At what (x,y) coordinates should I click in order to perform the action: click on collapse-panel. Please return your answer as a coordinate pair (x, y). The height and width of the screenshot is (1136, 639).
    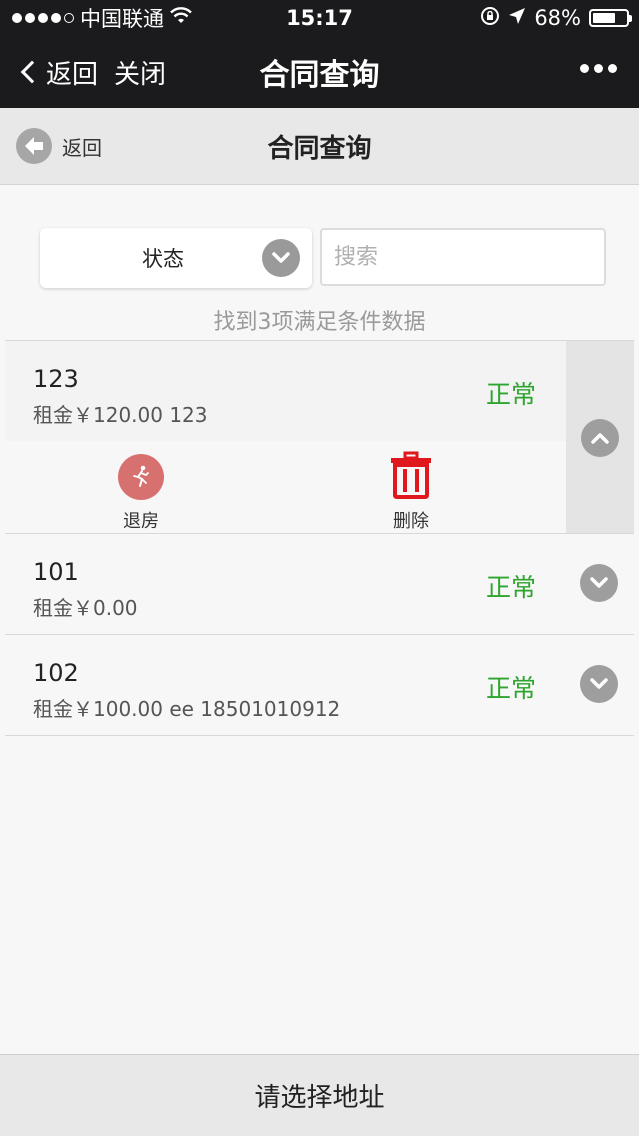
    Looking at the image, I should click on (600, 437).